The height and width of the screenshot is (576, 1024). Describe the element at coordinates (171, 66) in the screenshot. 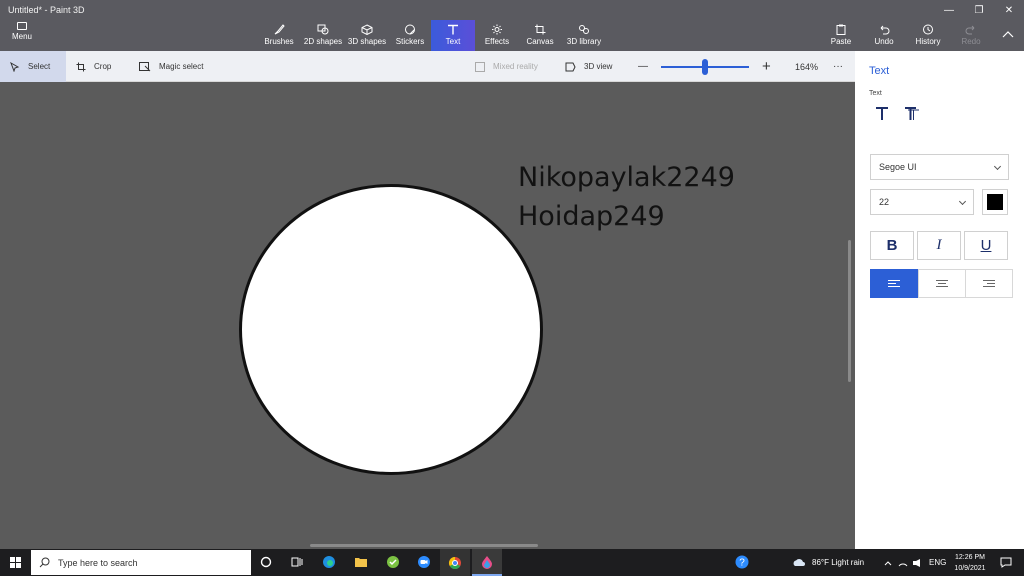

I see `magic-select-button: Magic select` at that location.